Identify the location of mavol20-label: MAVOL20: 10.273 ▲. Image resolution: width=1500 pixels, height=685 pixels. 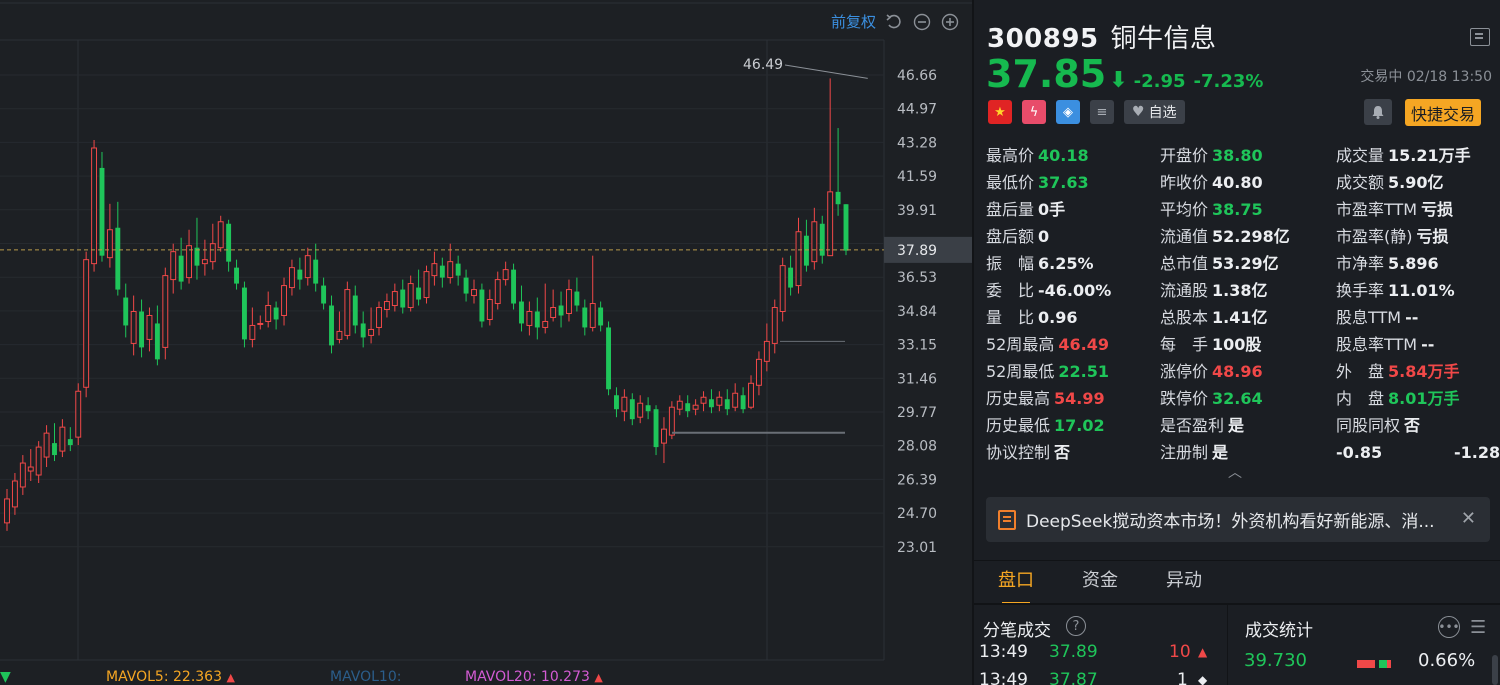
(534, 677).